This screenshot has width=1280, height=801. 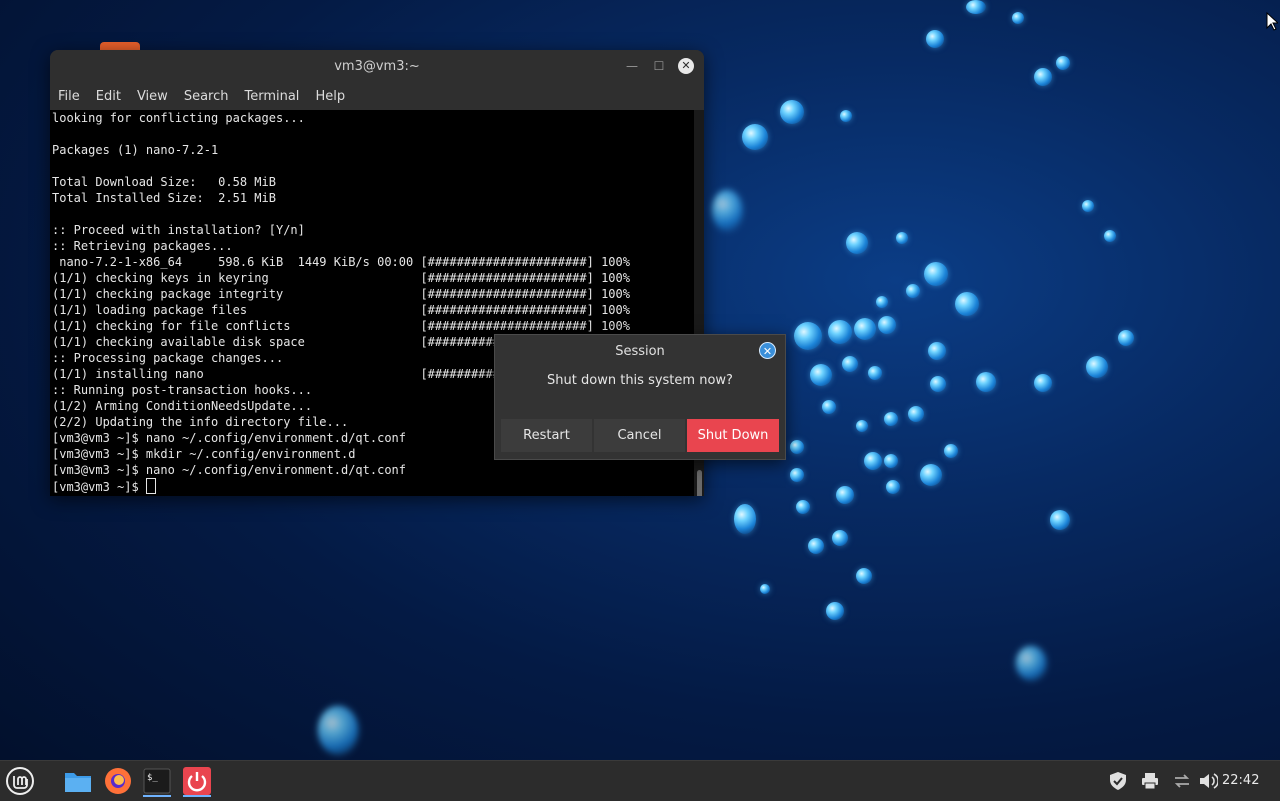 I want to click on cancel-button: Cancel, so click(x=639, y=435).